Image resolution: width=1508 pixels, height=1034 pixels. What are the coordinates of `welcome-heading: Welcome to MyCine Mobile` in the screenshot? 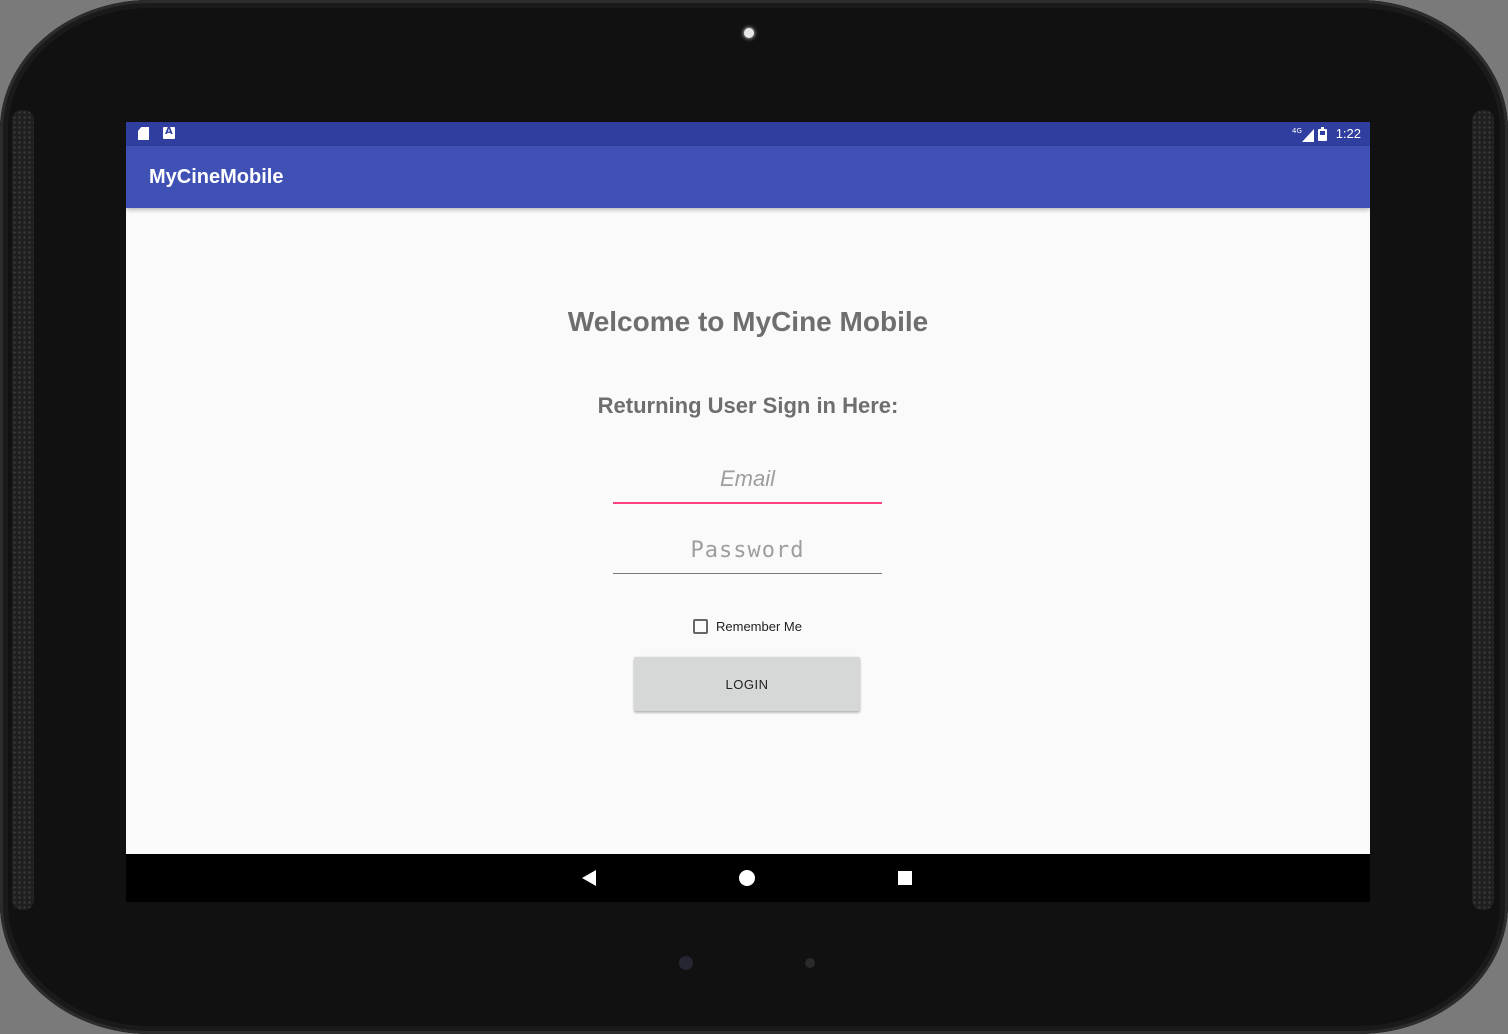 It's located at (748, 321).